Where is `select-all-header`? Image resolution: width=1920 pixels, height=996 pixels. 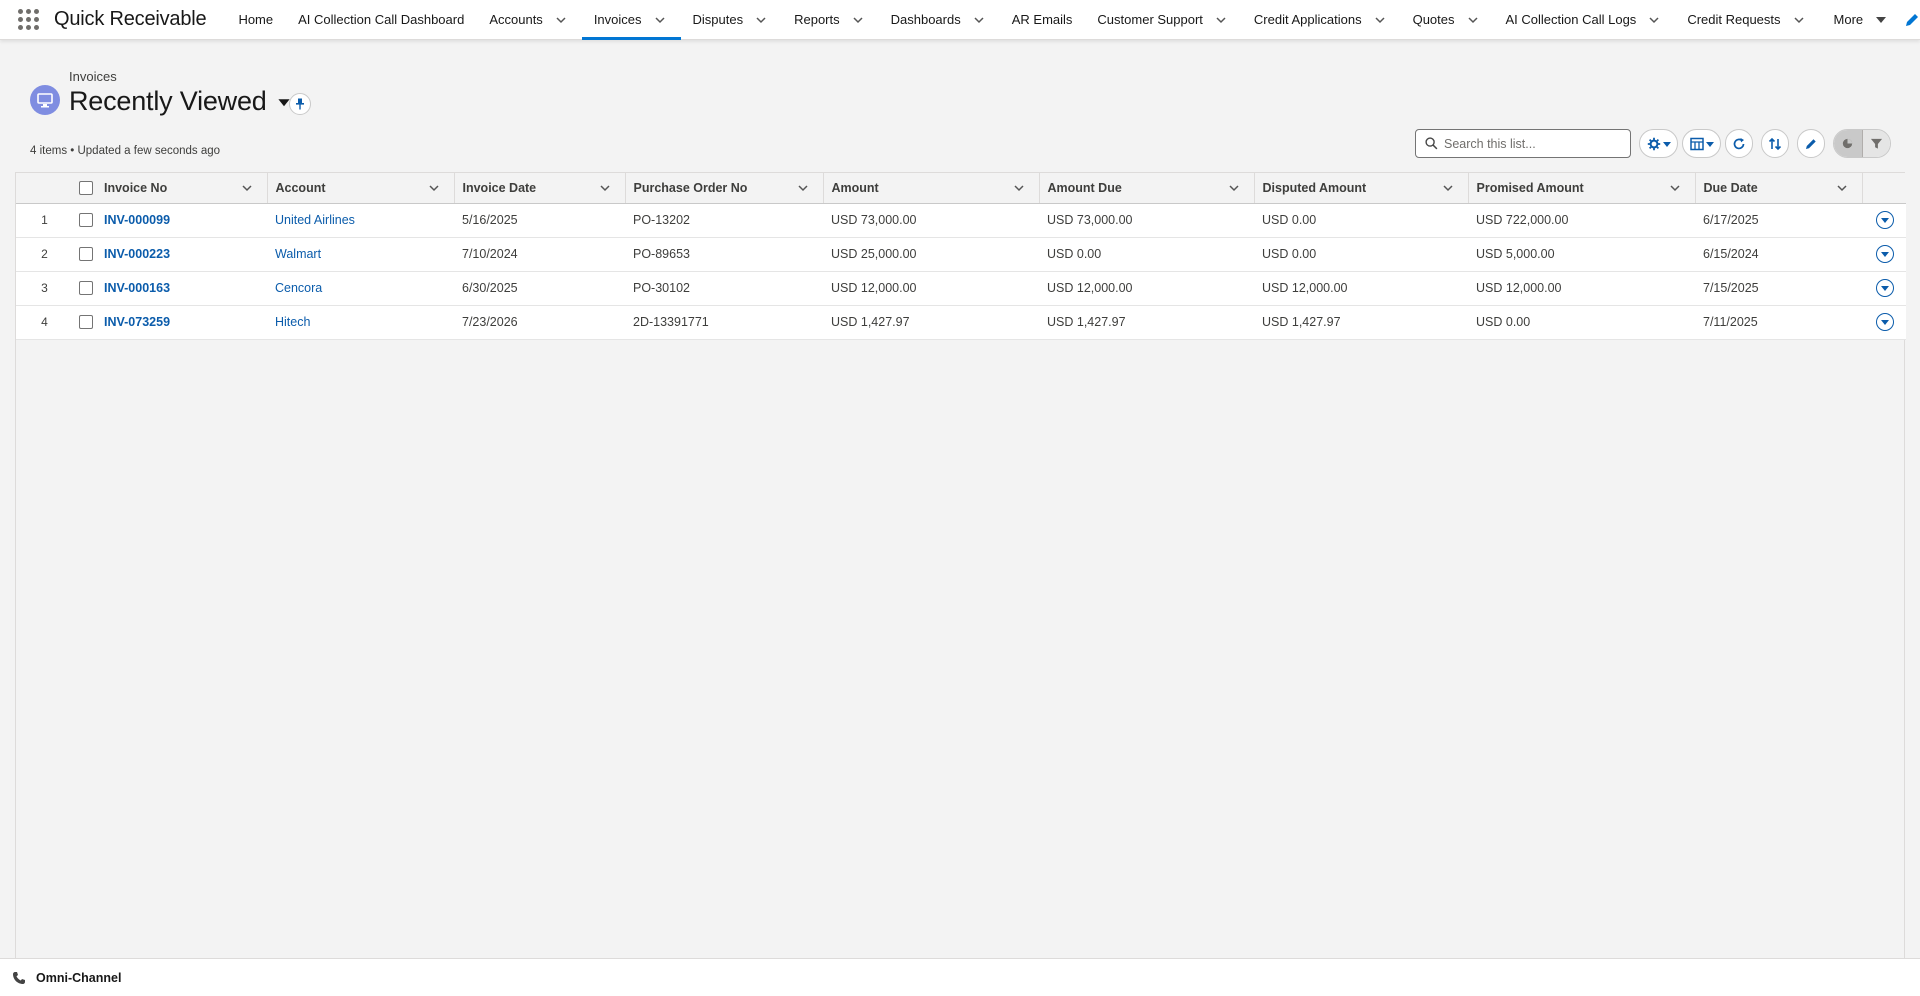
select-all-header is located at coordinates (84, 188).